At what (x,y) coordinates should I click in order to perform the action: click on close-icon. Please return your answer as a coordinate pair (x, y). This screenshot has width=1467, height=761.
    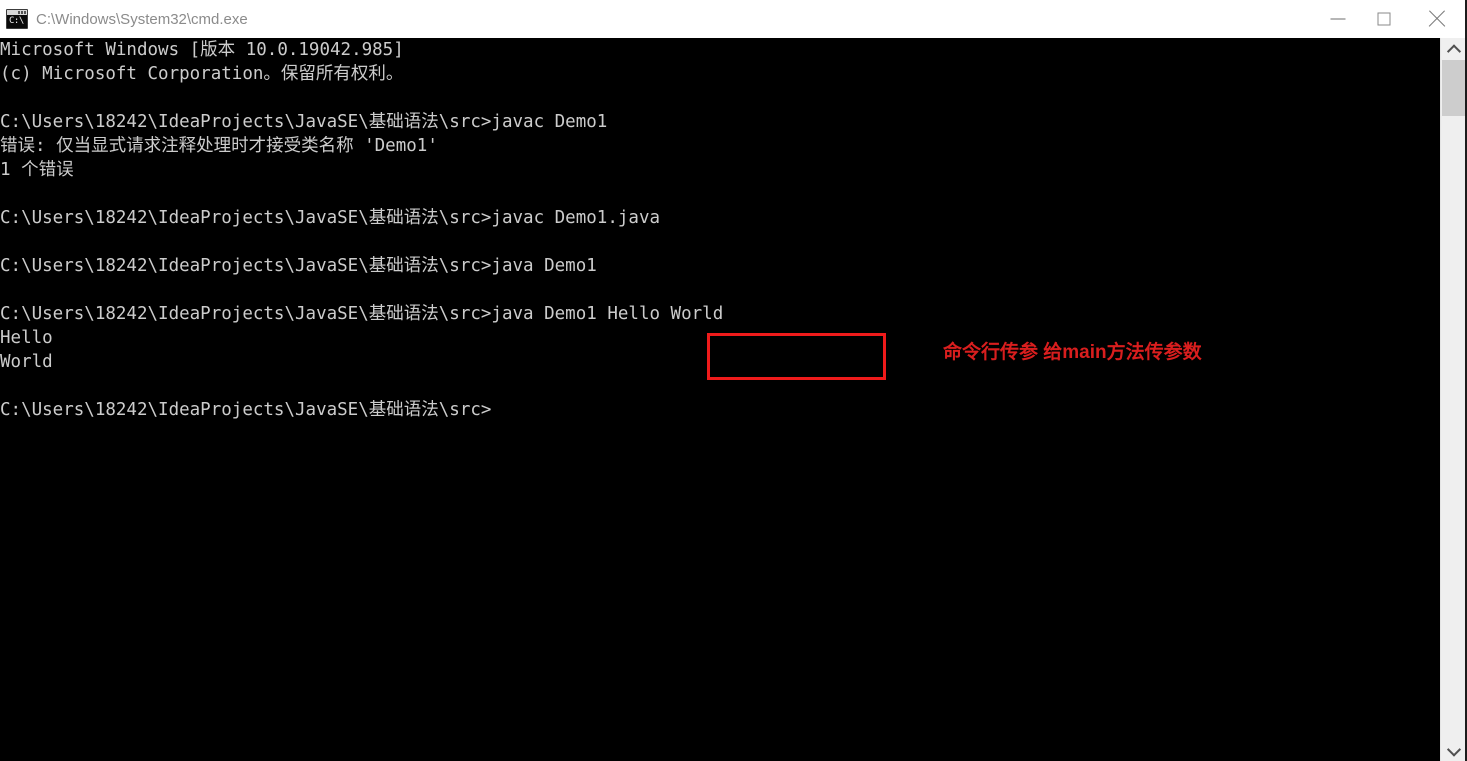
    Looking at the image, I should click on (1437, 19).